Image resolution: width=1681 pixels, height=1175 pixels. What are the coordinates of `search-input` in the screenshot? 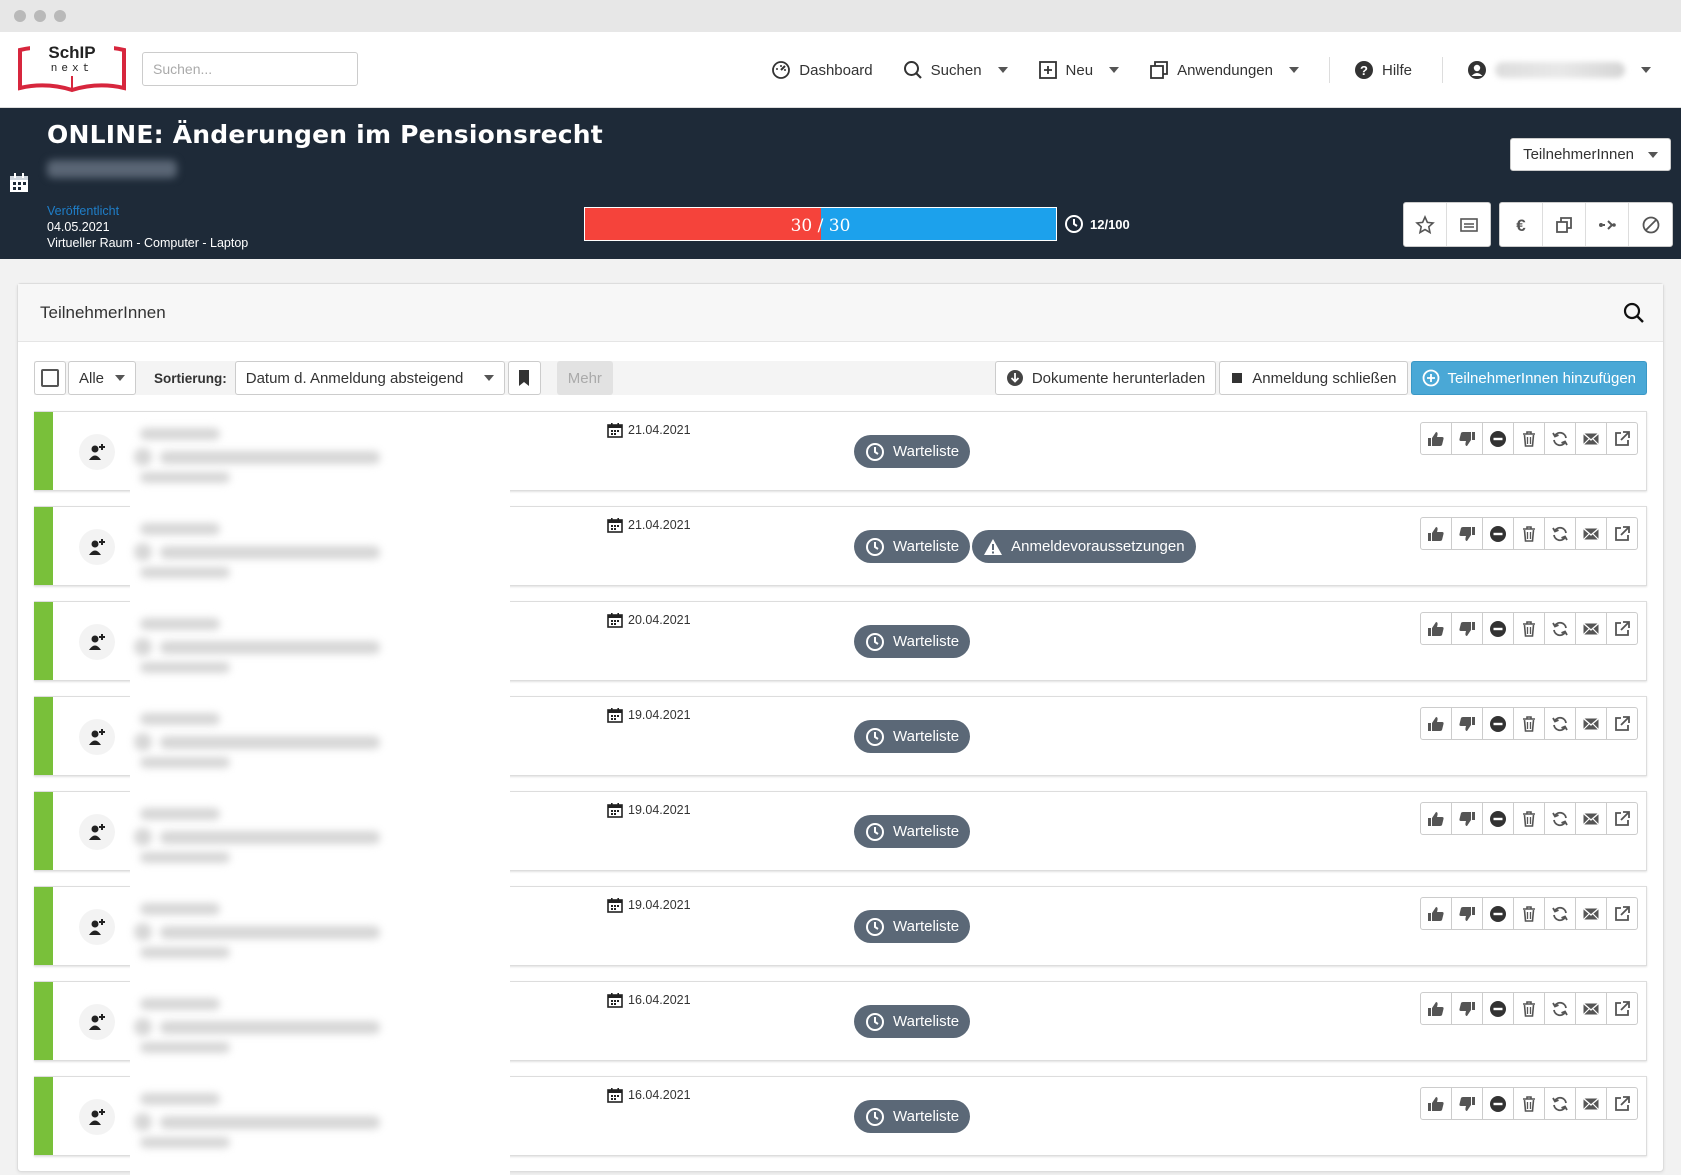 It's located at (250, 69).